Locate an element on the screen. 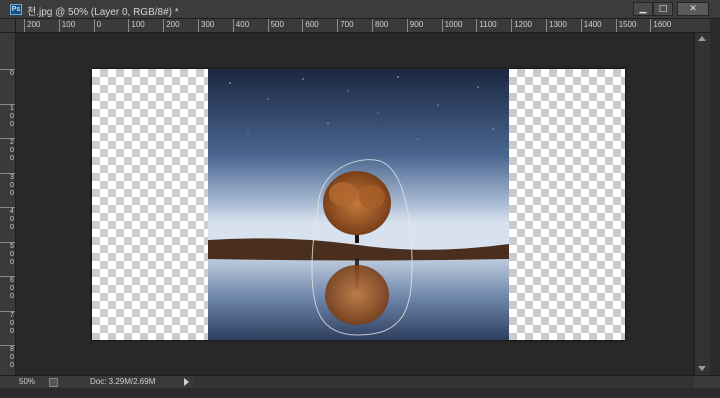 This screenshot has width=720, height=398. ruler-tick-label: 1500 is located at coordinates (625, 25).